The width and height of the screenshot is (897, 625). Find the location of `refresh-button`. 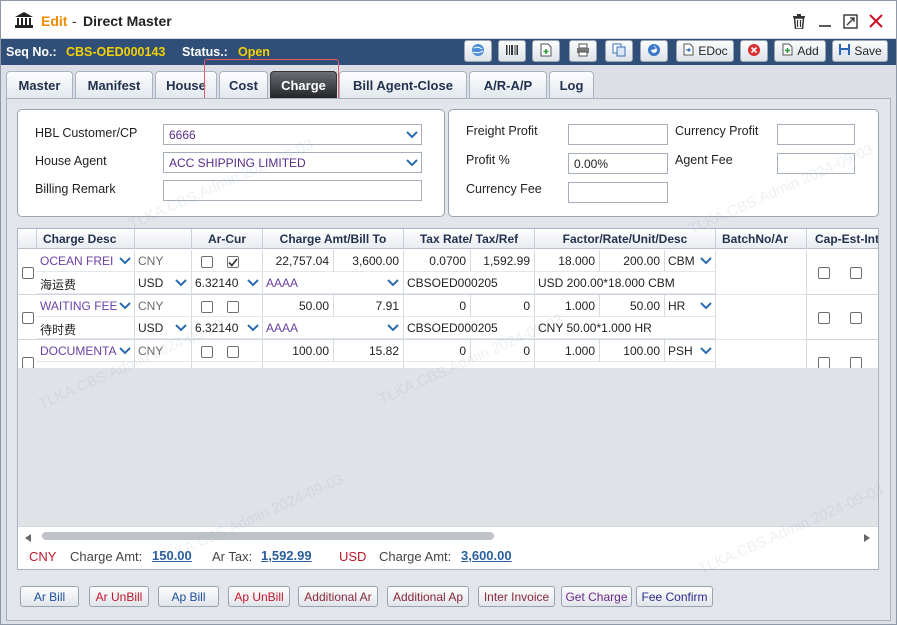

refresh-button is located at coordinates (654, 51).